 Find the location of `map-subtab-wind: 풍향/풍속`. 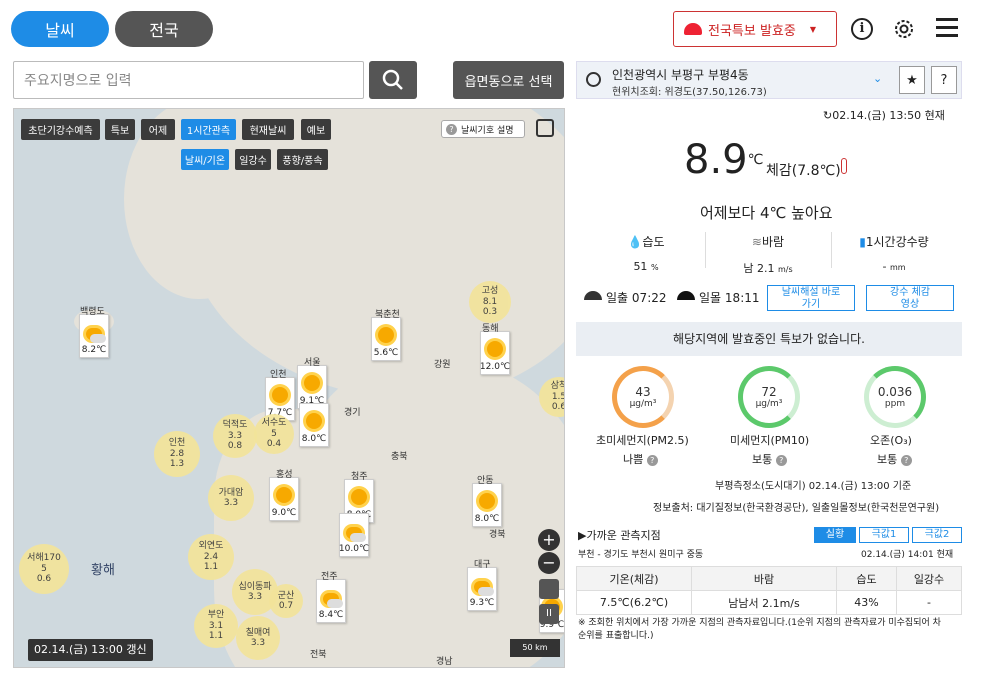

map-subtab-wind: 풍향/풍속 is located at coordinates (302, 159).